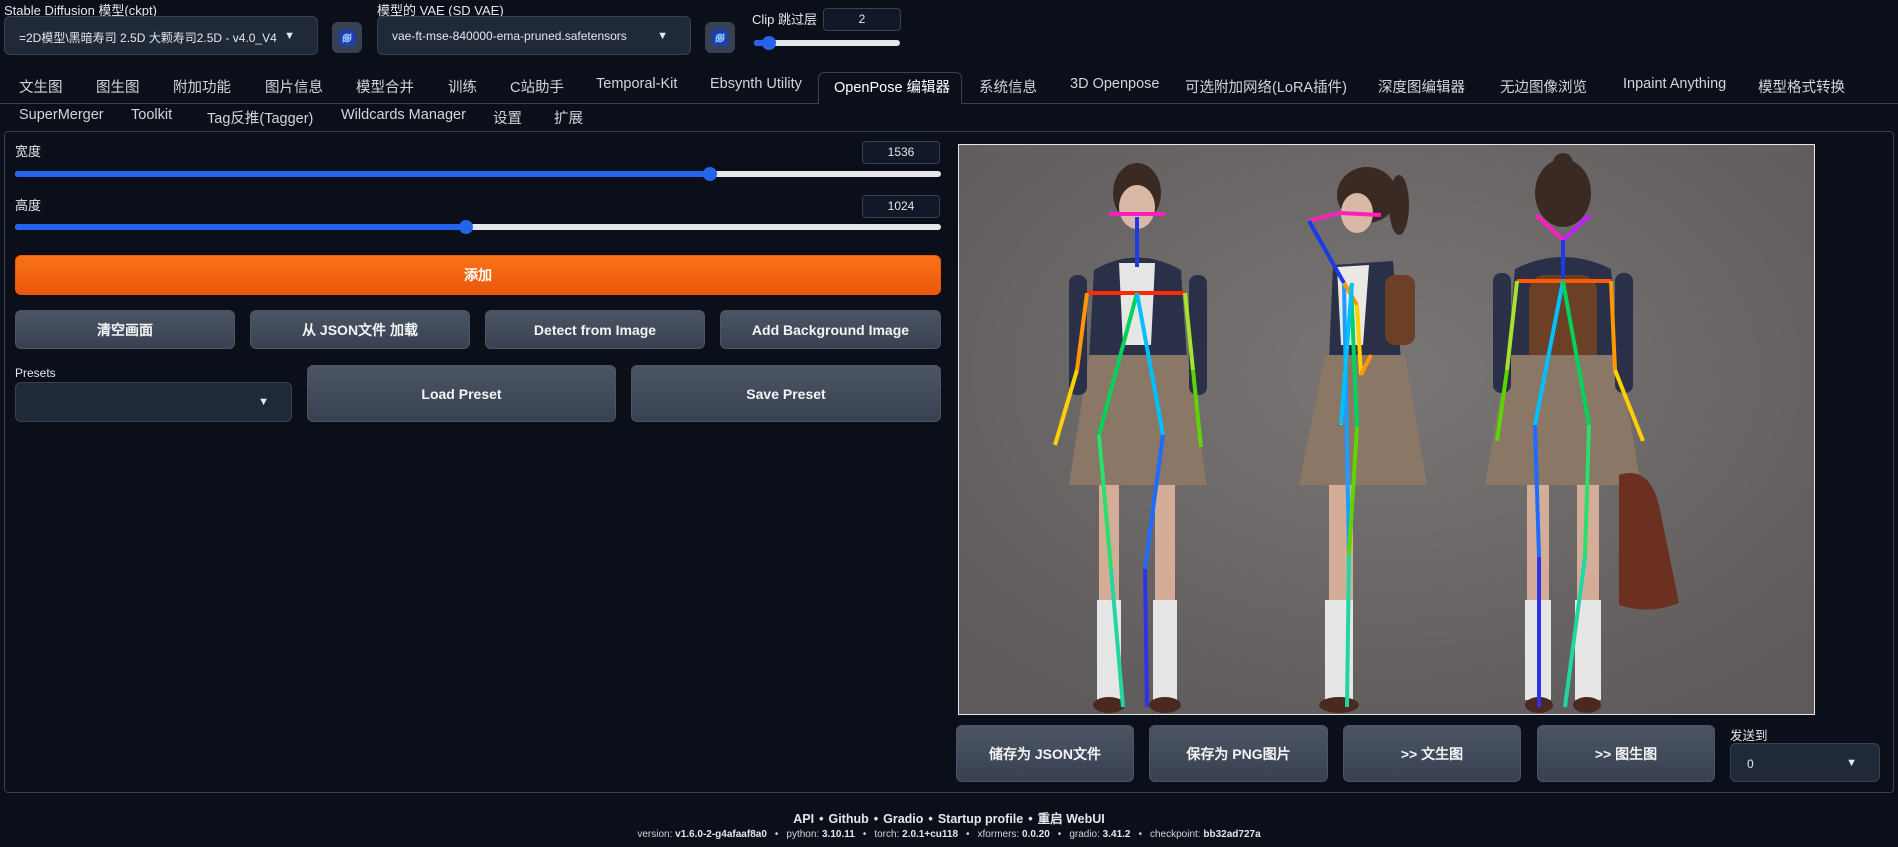 This screenshot has width=1898, height=847. What do you see at coordinates (1232, 834) in the screenshot?
I see `version-value: bb32ad727a` at bounding box center [1232, 834].